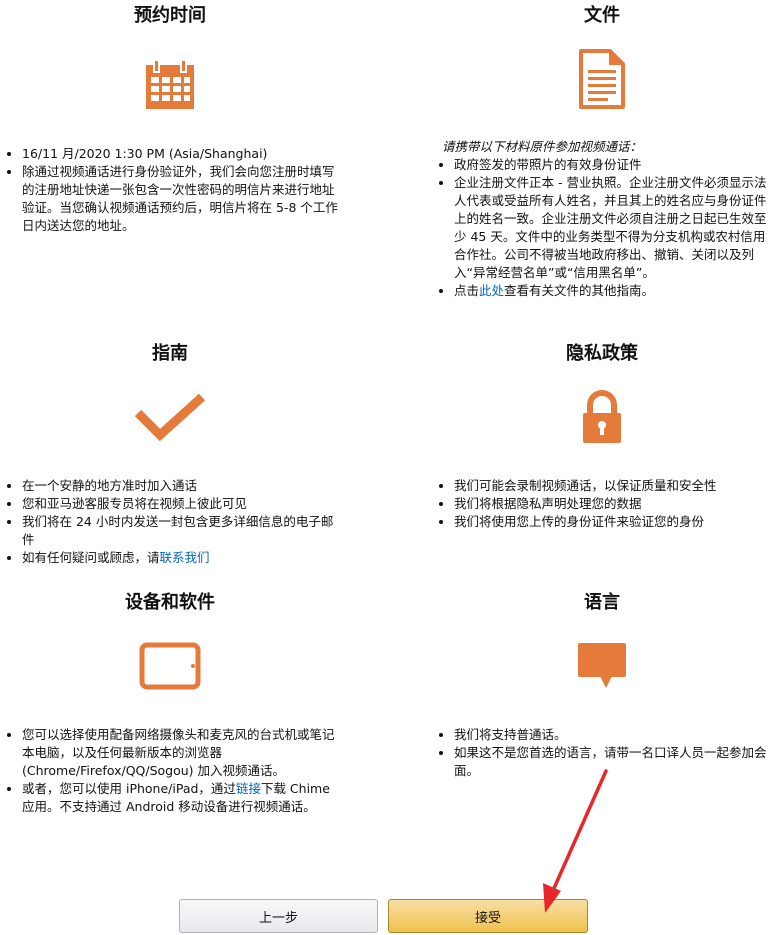 This screenshot has width=772, height=935. What do you see at coordinates (613, 504) in the screenshot?
I see `list-item: 我们将根据隐私声明处理您的数据` at bounding box center [613, 504].